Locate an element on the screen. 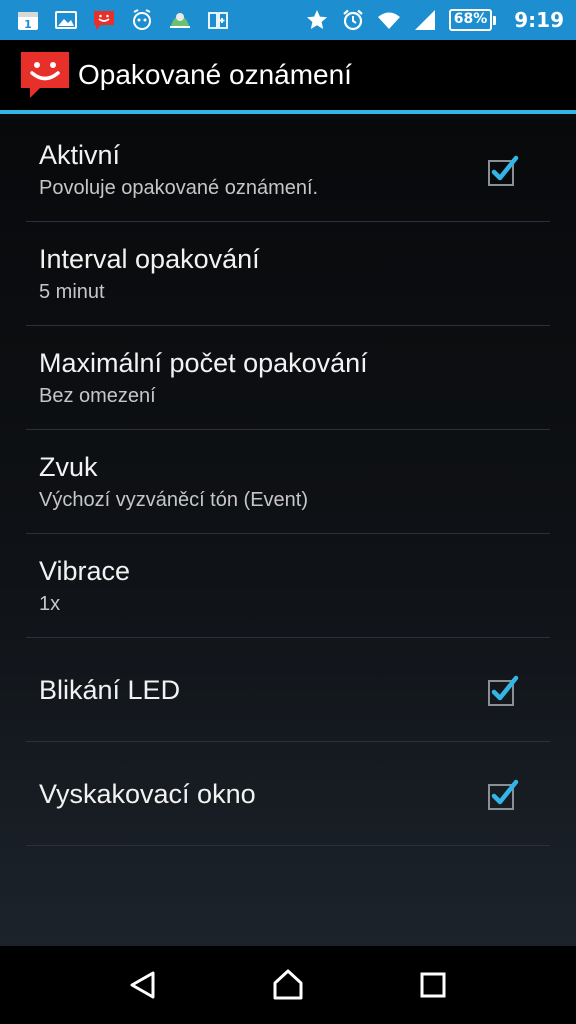 The image size is (576, 1024). pref-sound: Zvuk Výchozí vyzváněcí tón (Event) is located at coordinates (288, 482).